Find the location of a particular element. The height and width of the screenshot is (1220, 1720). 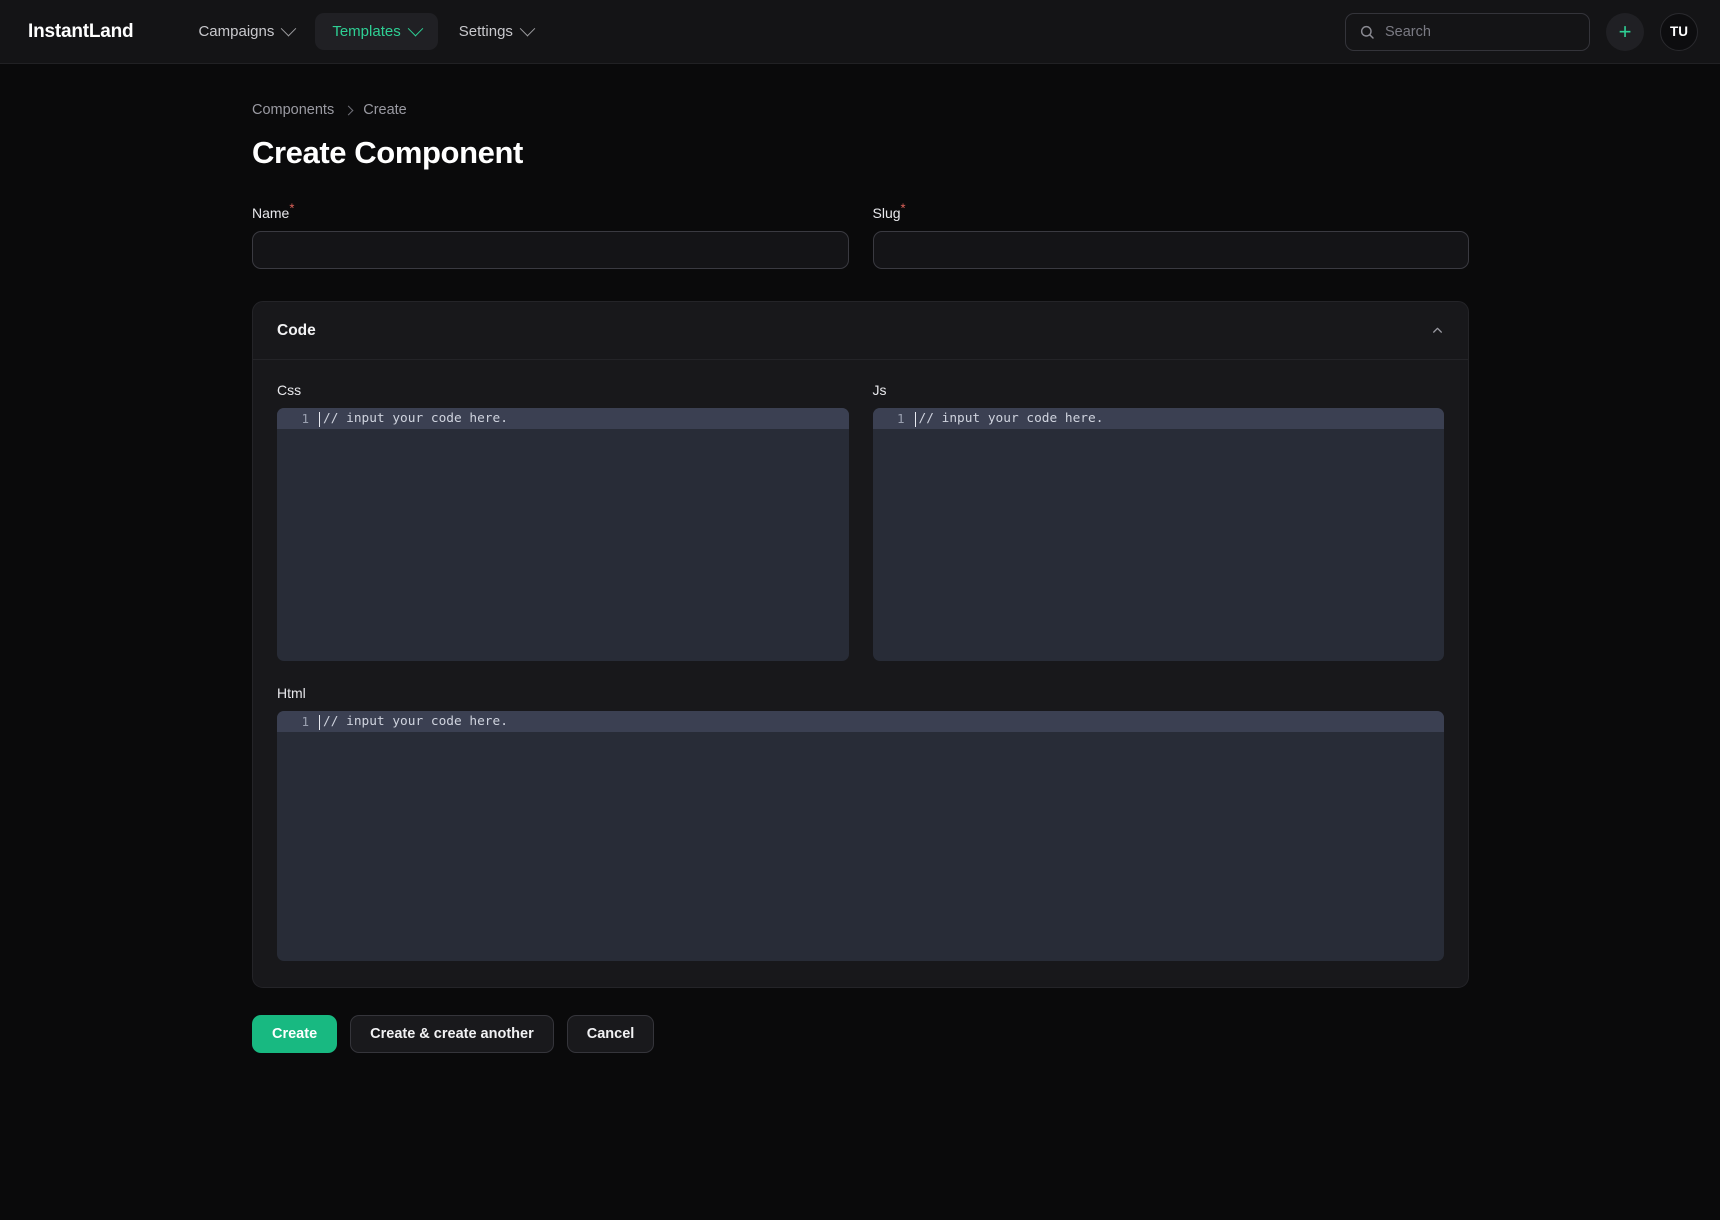

js-code-editor: 1 // input your code here. is located at coordinates (1158, 534).